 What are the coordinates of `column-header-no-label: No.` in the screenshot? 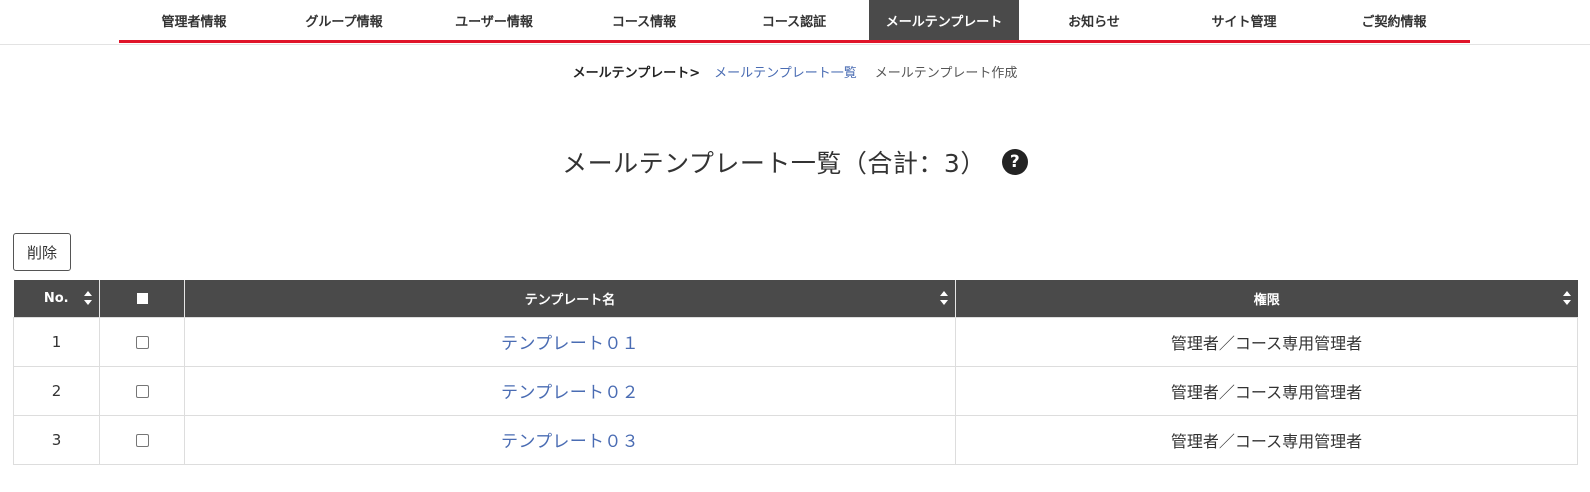 It's located at (56, 298).